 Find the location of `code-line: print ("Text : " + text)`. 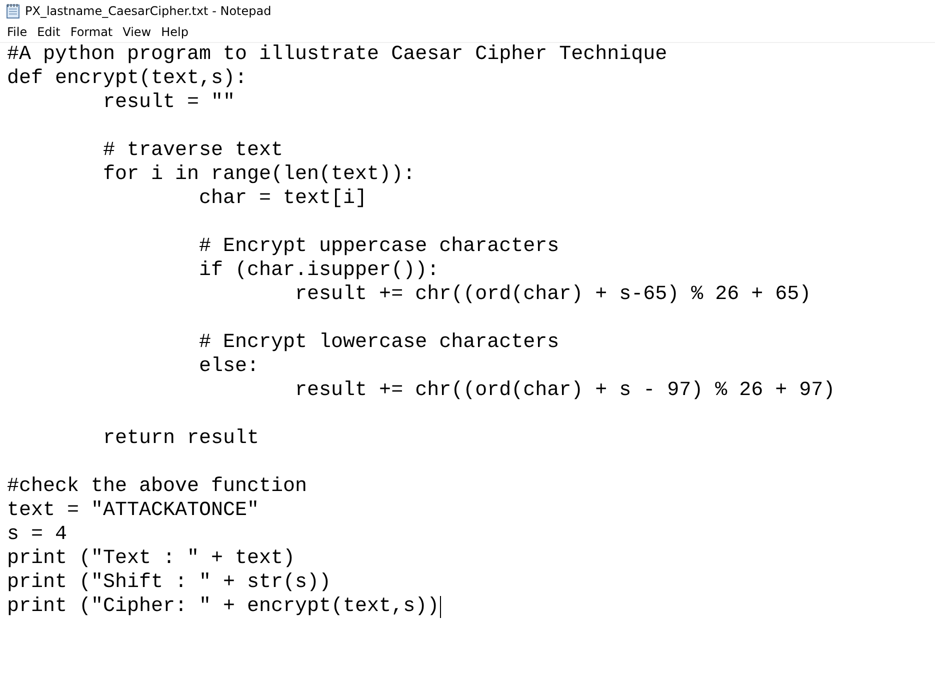

code-line: print ("Text : " + text) is located at coordinates (151, 559).